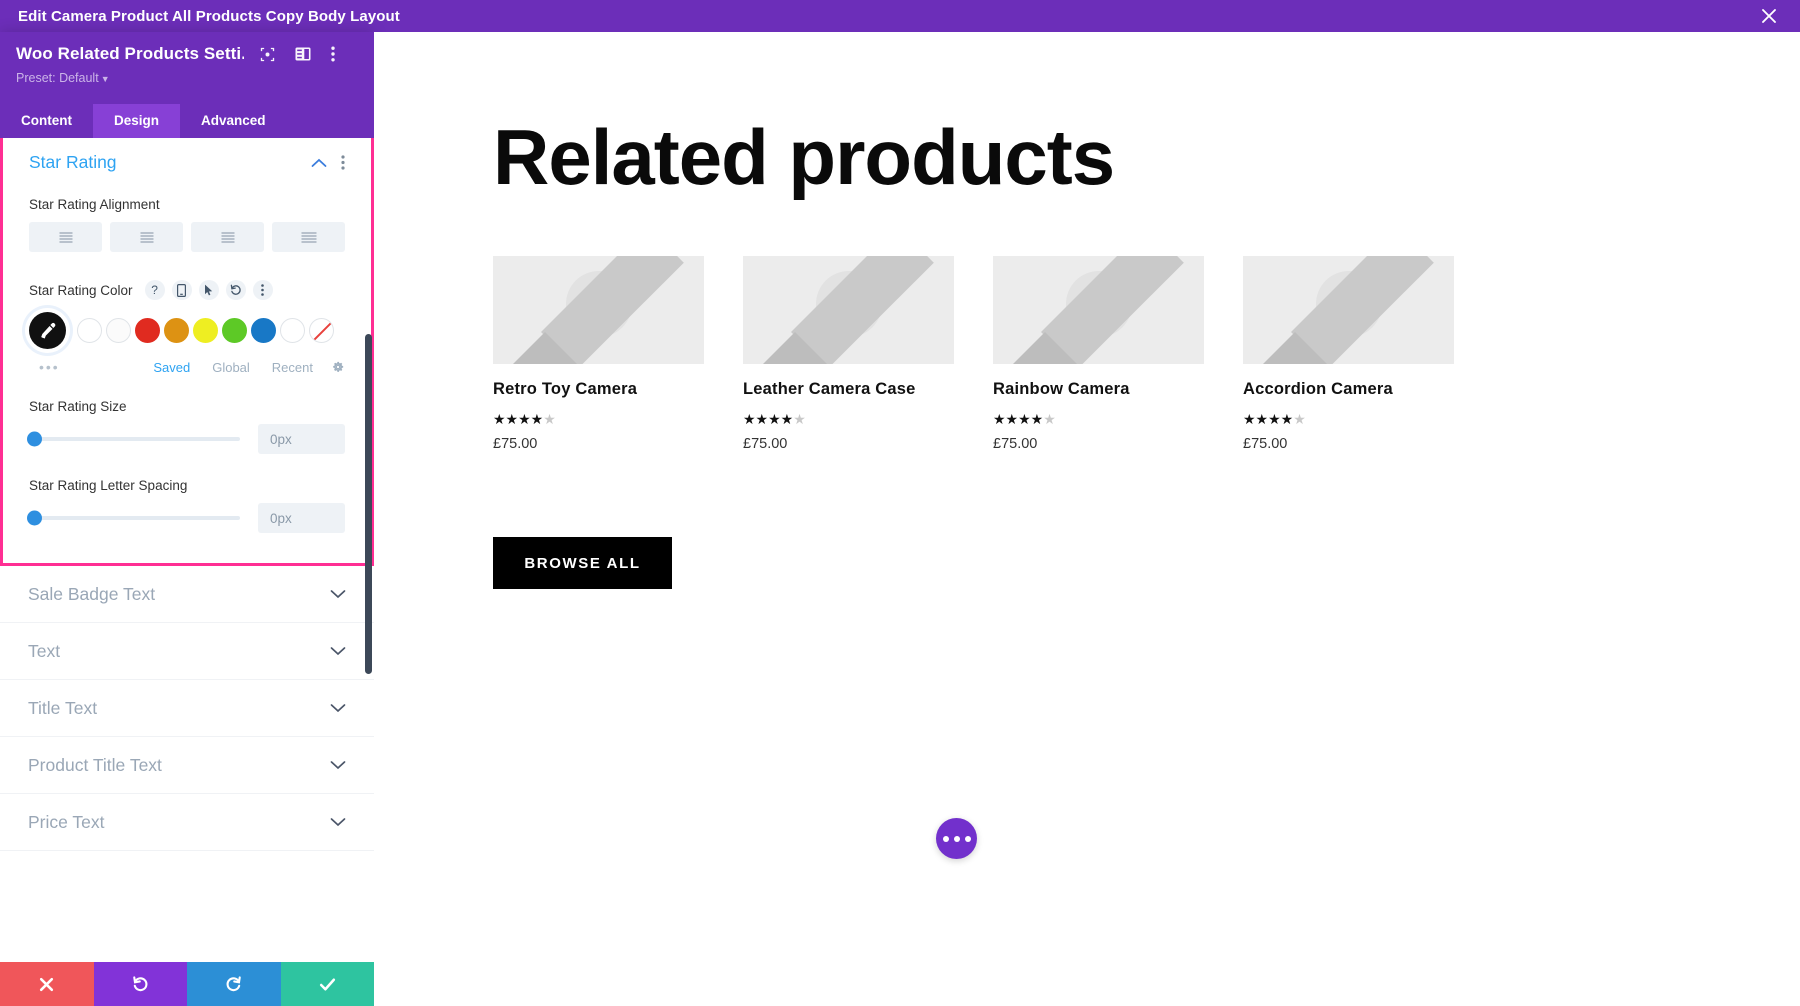  What do you see at coordinates (187, 78) in the screenshot?
I see `preset-selector: Preset: Default ▼` at bounding box center [187, 78].